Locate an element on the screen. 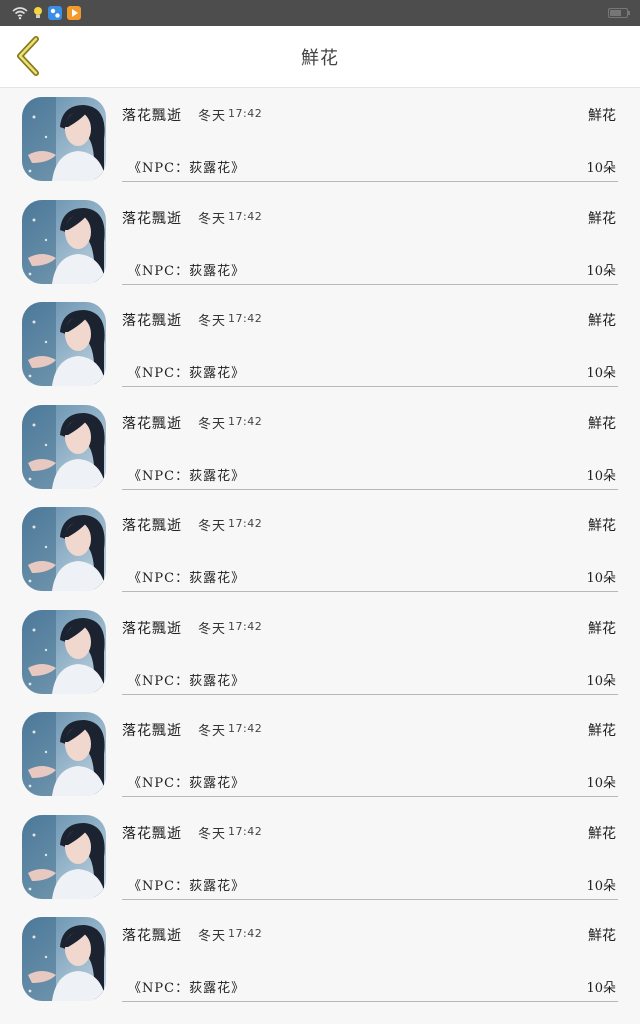 The height and width of the screenshot is (1024, 640). page-title: 鮮花 is located at coordinates (320, 58).